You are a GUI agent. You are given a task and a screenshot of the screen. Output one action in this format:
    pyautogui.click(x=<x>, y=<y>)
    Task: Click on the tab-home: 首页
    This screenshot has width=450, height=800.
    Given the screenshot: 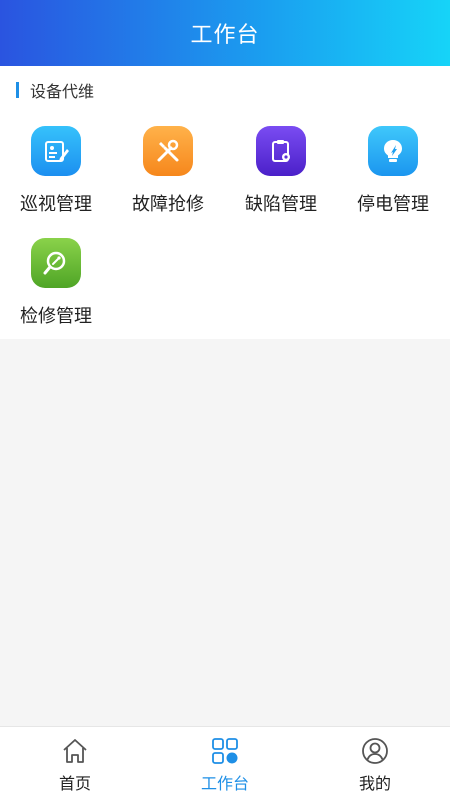 What is the action you would take?
    pyautogui.click(x=75, y=763)
    